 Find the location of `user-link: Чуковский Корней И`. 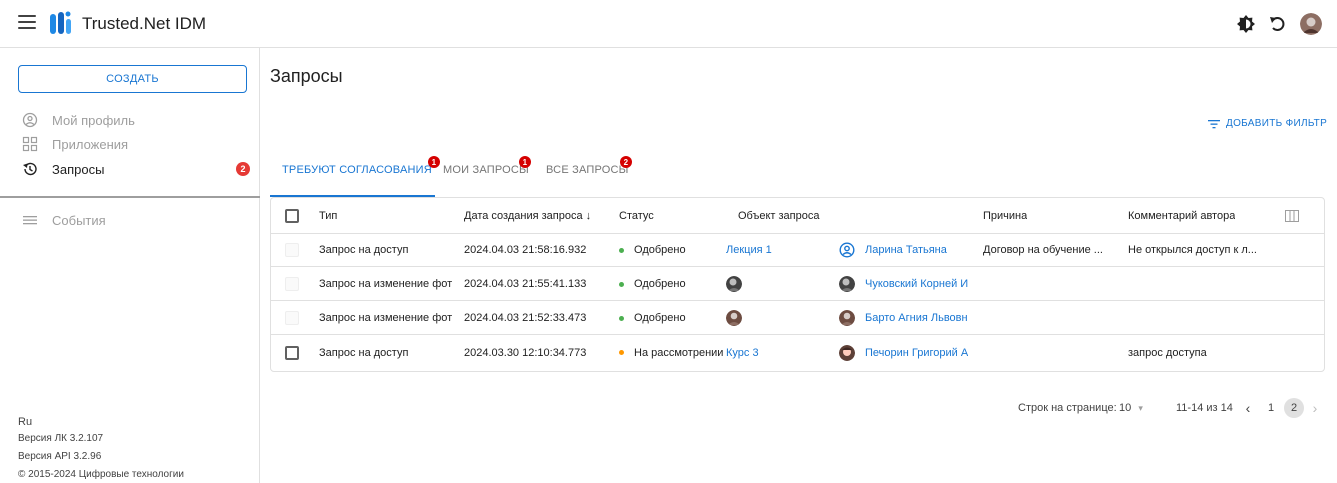

user-link: Чуковский Корней И is located at coordinates (916, 284).